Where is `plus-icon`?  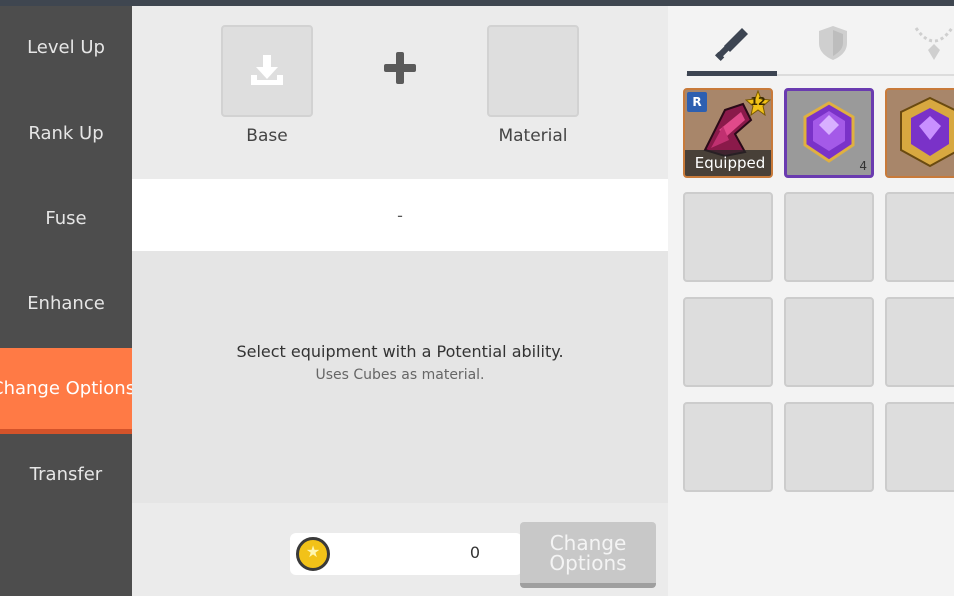
plus-icon is located at coordinates (400, 68).